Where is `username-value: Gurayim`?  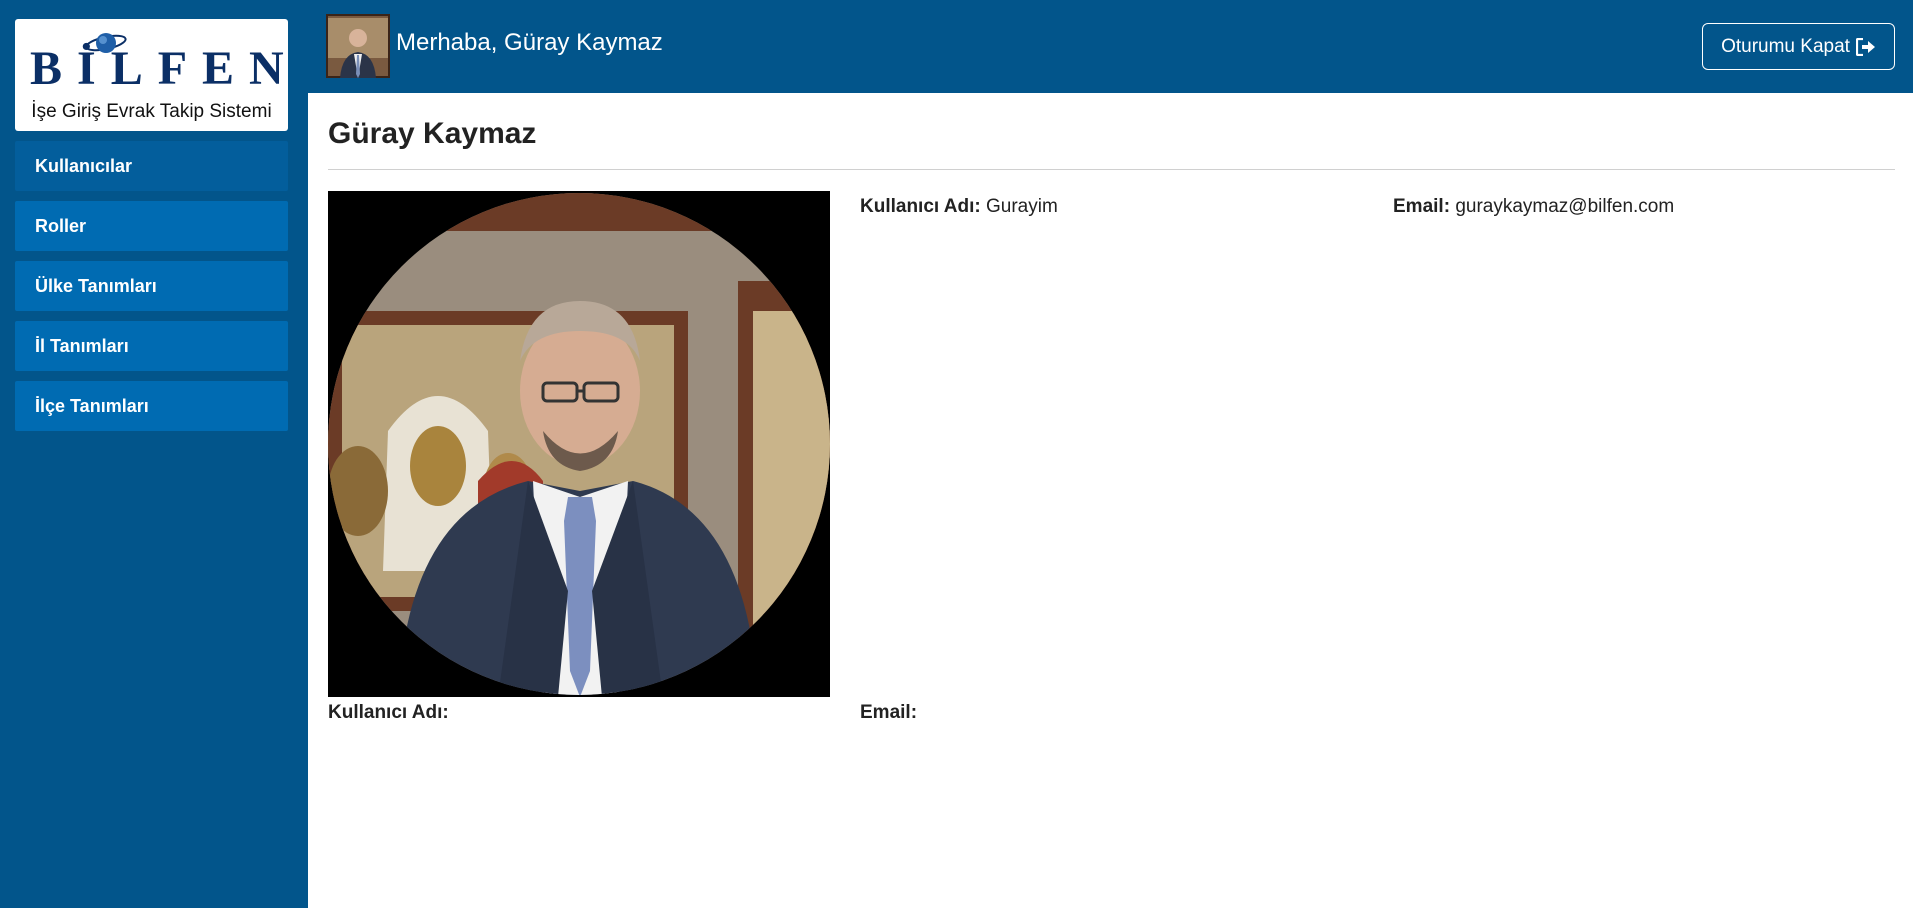 username-value: Gurayim is located at coordinates (1021, 206).